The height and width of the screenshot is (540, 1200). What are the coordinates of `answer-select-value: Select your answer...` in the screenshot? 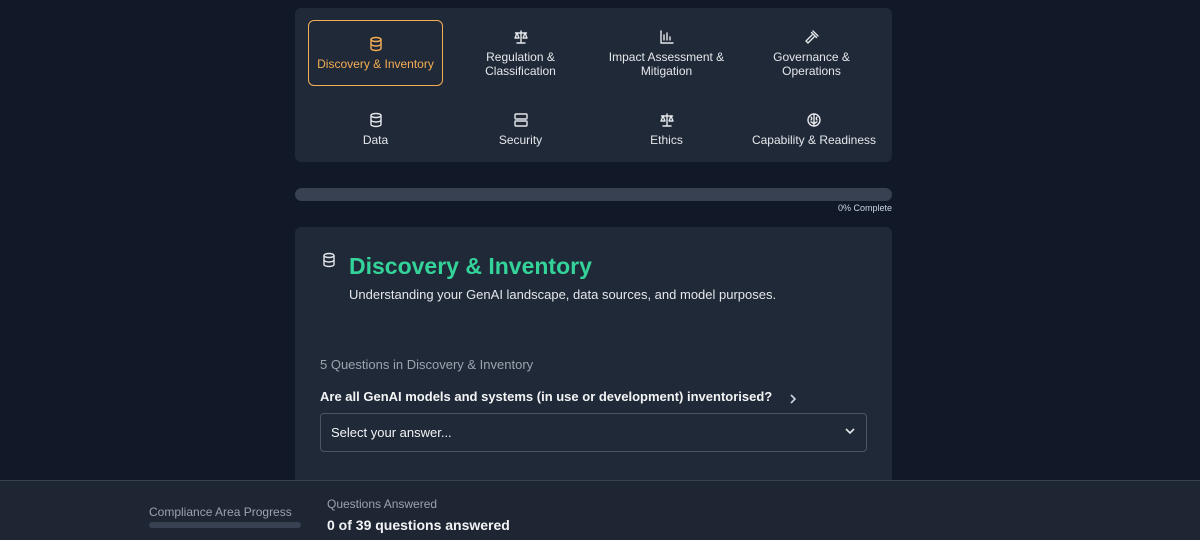 It's located at (391, 432).